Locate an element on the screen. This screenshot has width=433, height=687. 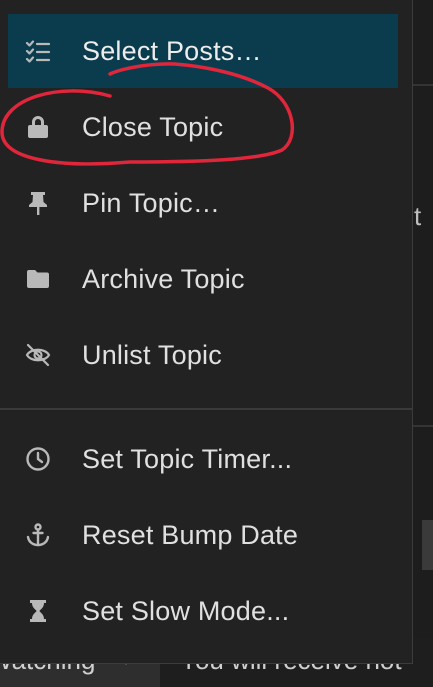
menu-item-unlist-topic: Unlist Topic is located at coordinates (200, 355).